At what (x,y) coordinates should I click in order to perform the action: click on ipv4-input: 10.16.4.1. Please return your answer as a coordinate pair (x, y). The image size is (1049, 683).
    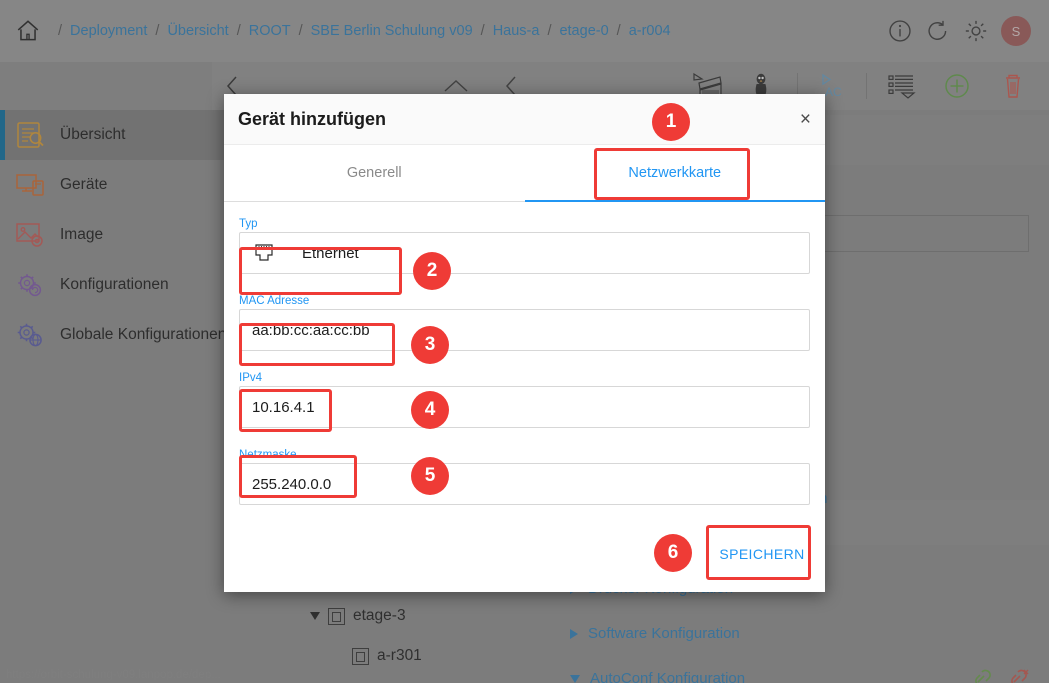
    Looking at the image, I should click on (524, 407).